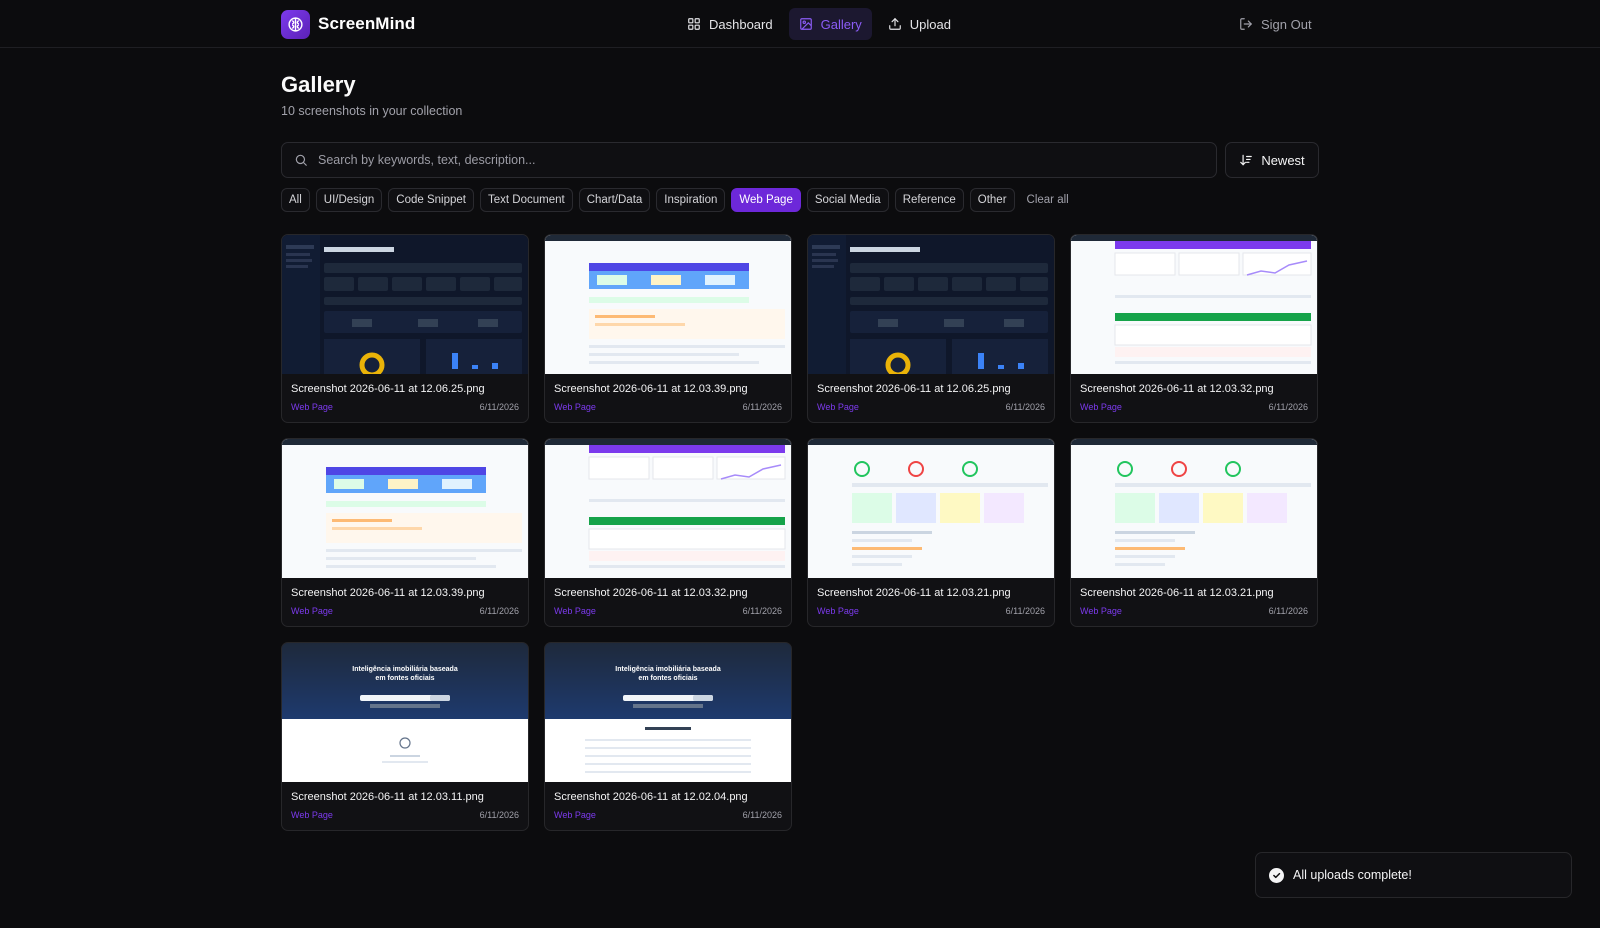 The width and height of the screenshot is (1600, 928). I want to click on upload-complete-toast: All uploads complete!, so click(1413, 875).